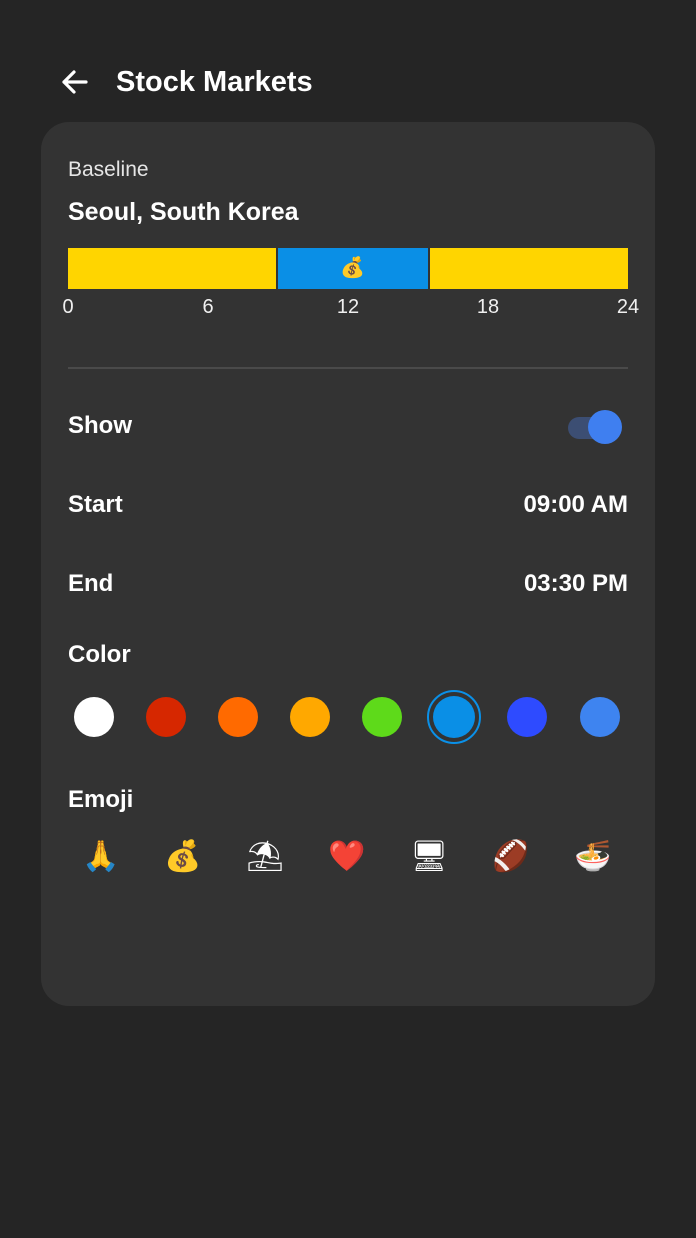 This screenshot has width=696, height=1238. Describe the element at coordinates (91, 583) in the screenshot. I see `end-label: End` at that location.